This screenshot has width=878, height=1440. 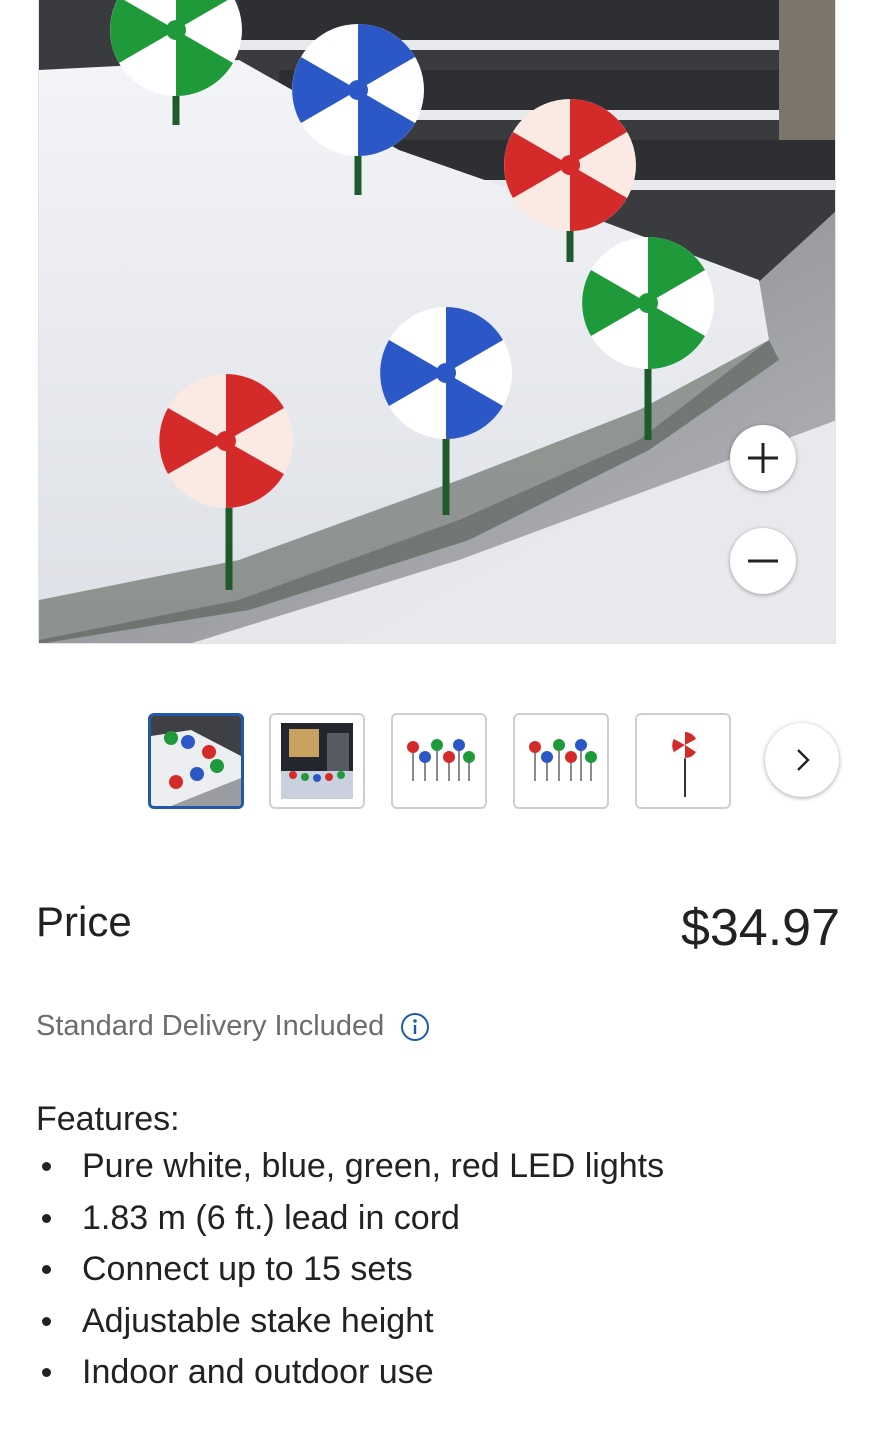 What do you see at coordinates (352, 1171) in the screenshot?
I see `feature-item: Pure white, blue, green, red LED lights` at bounding box center [352, 1171].